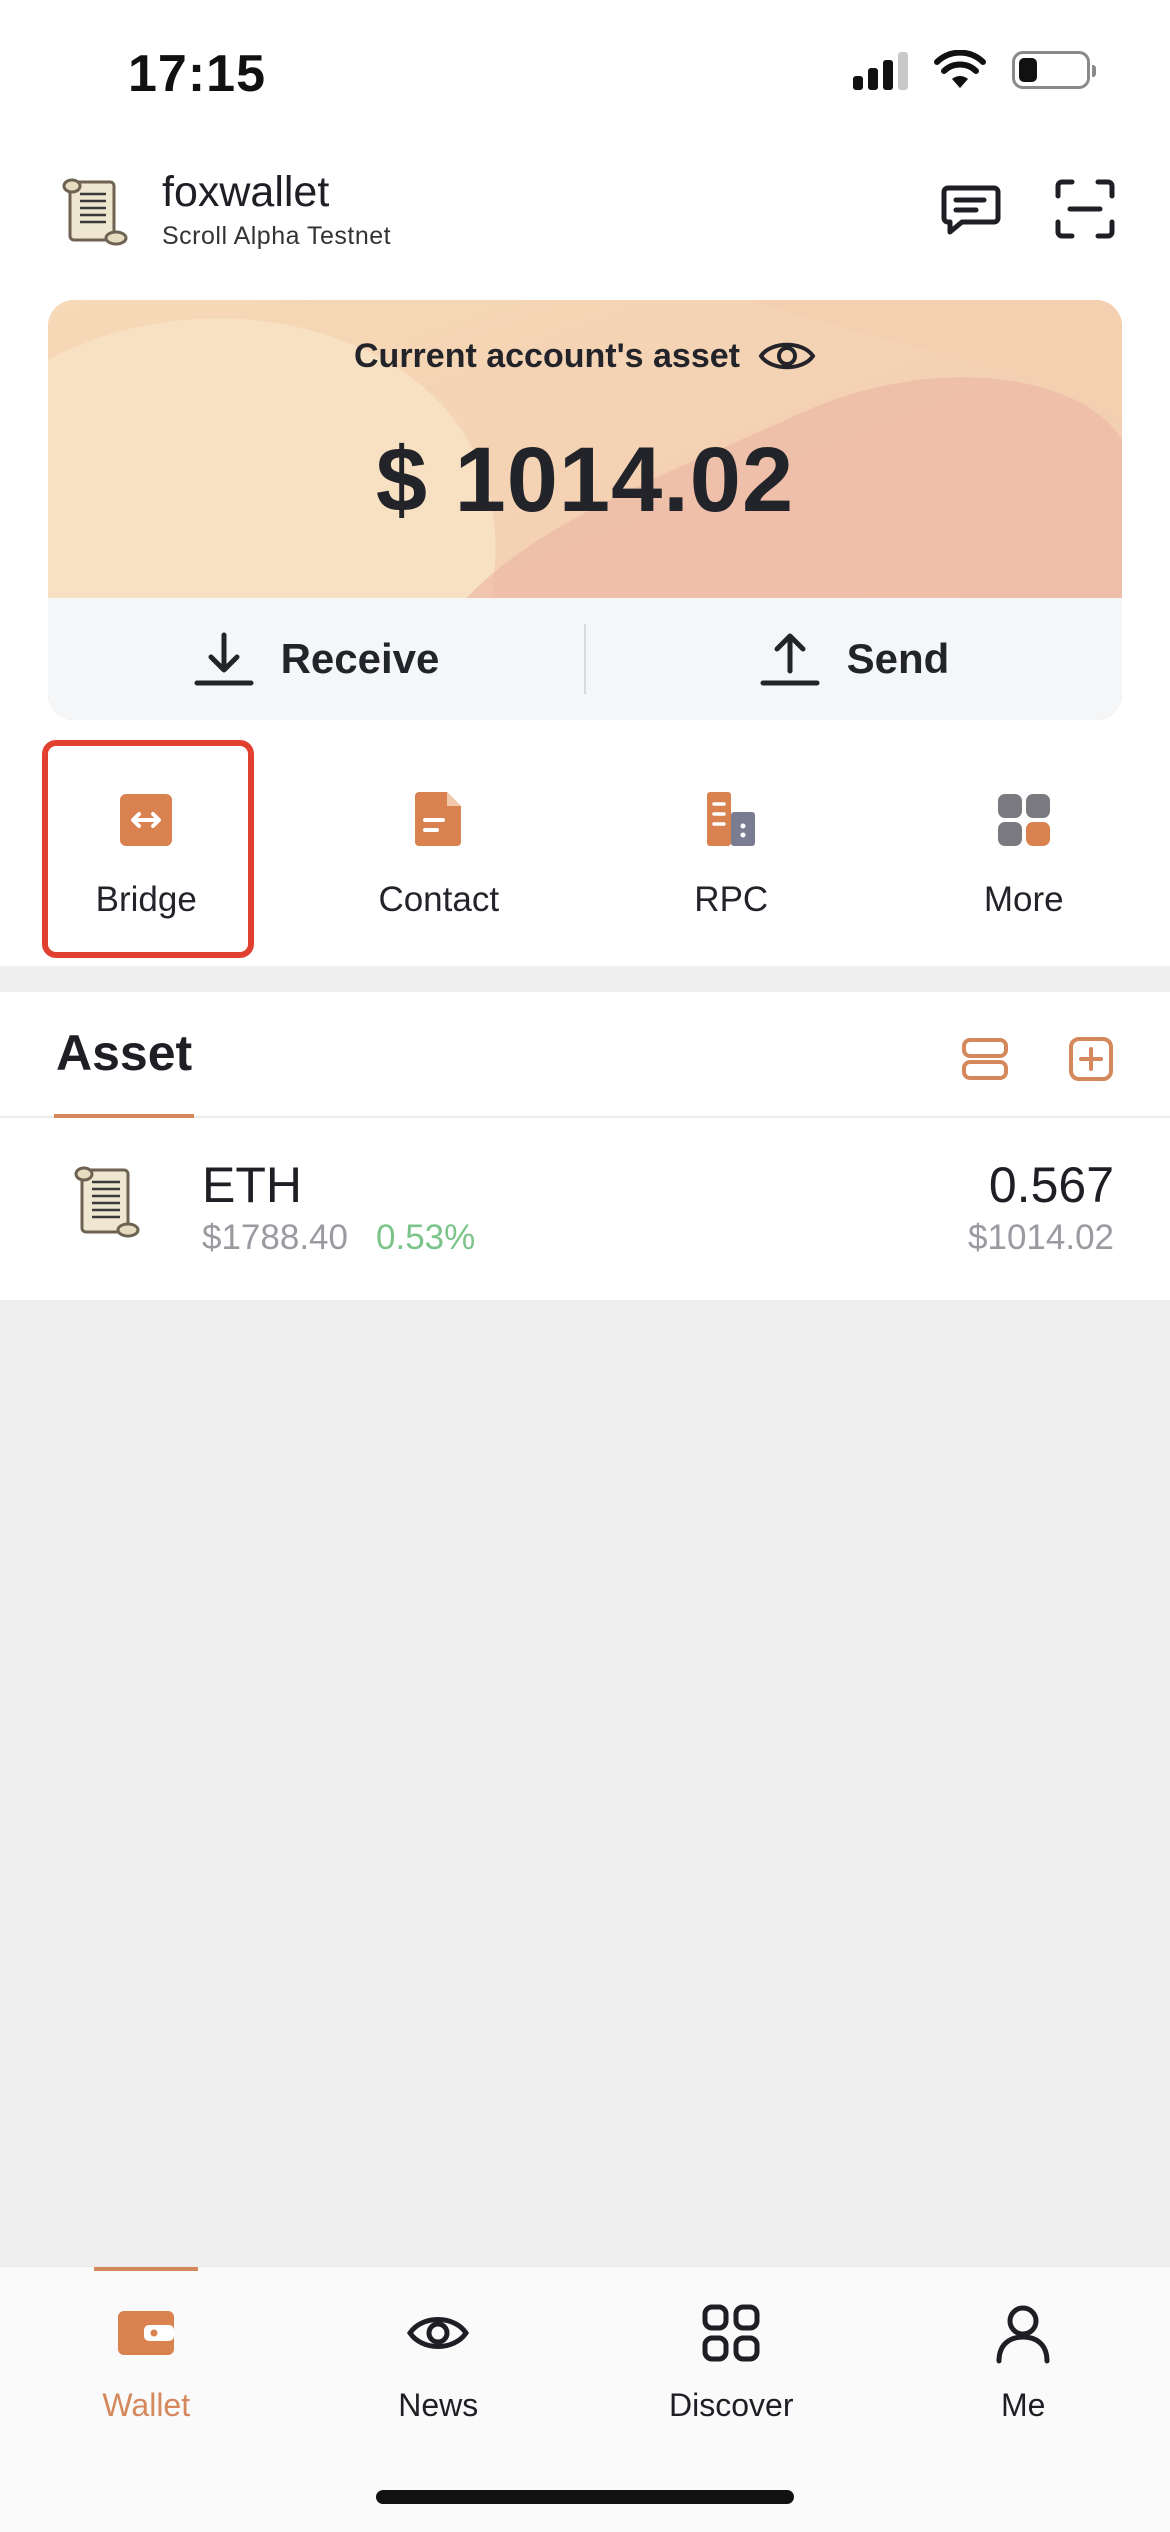  What do you see at coordinates (439, 899) in the screenshot?
I see `quick-item-label: Contact` at bounding box center [439, 899].